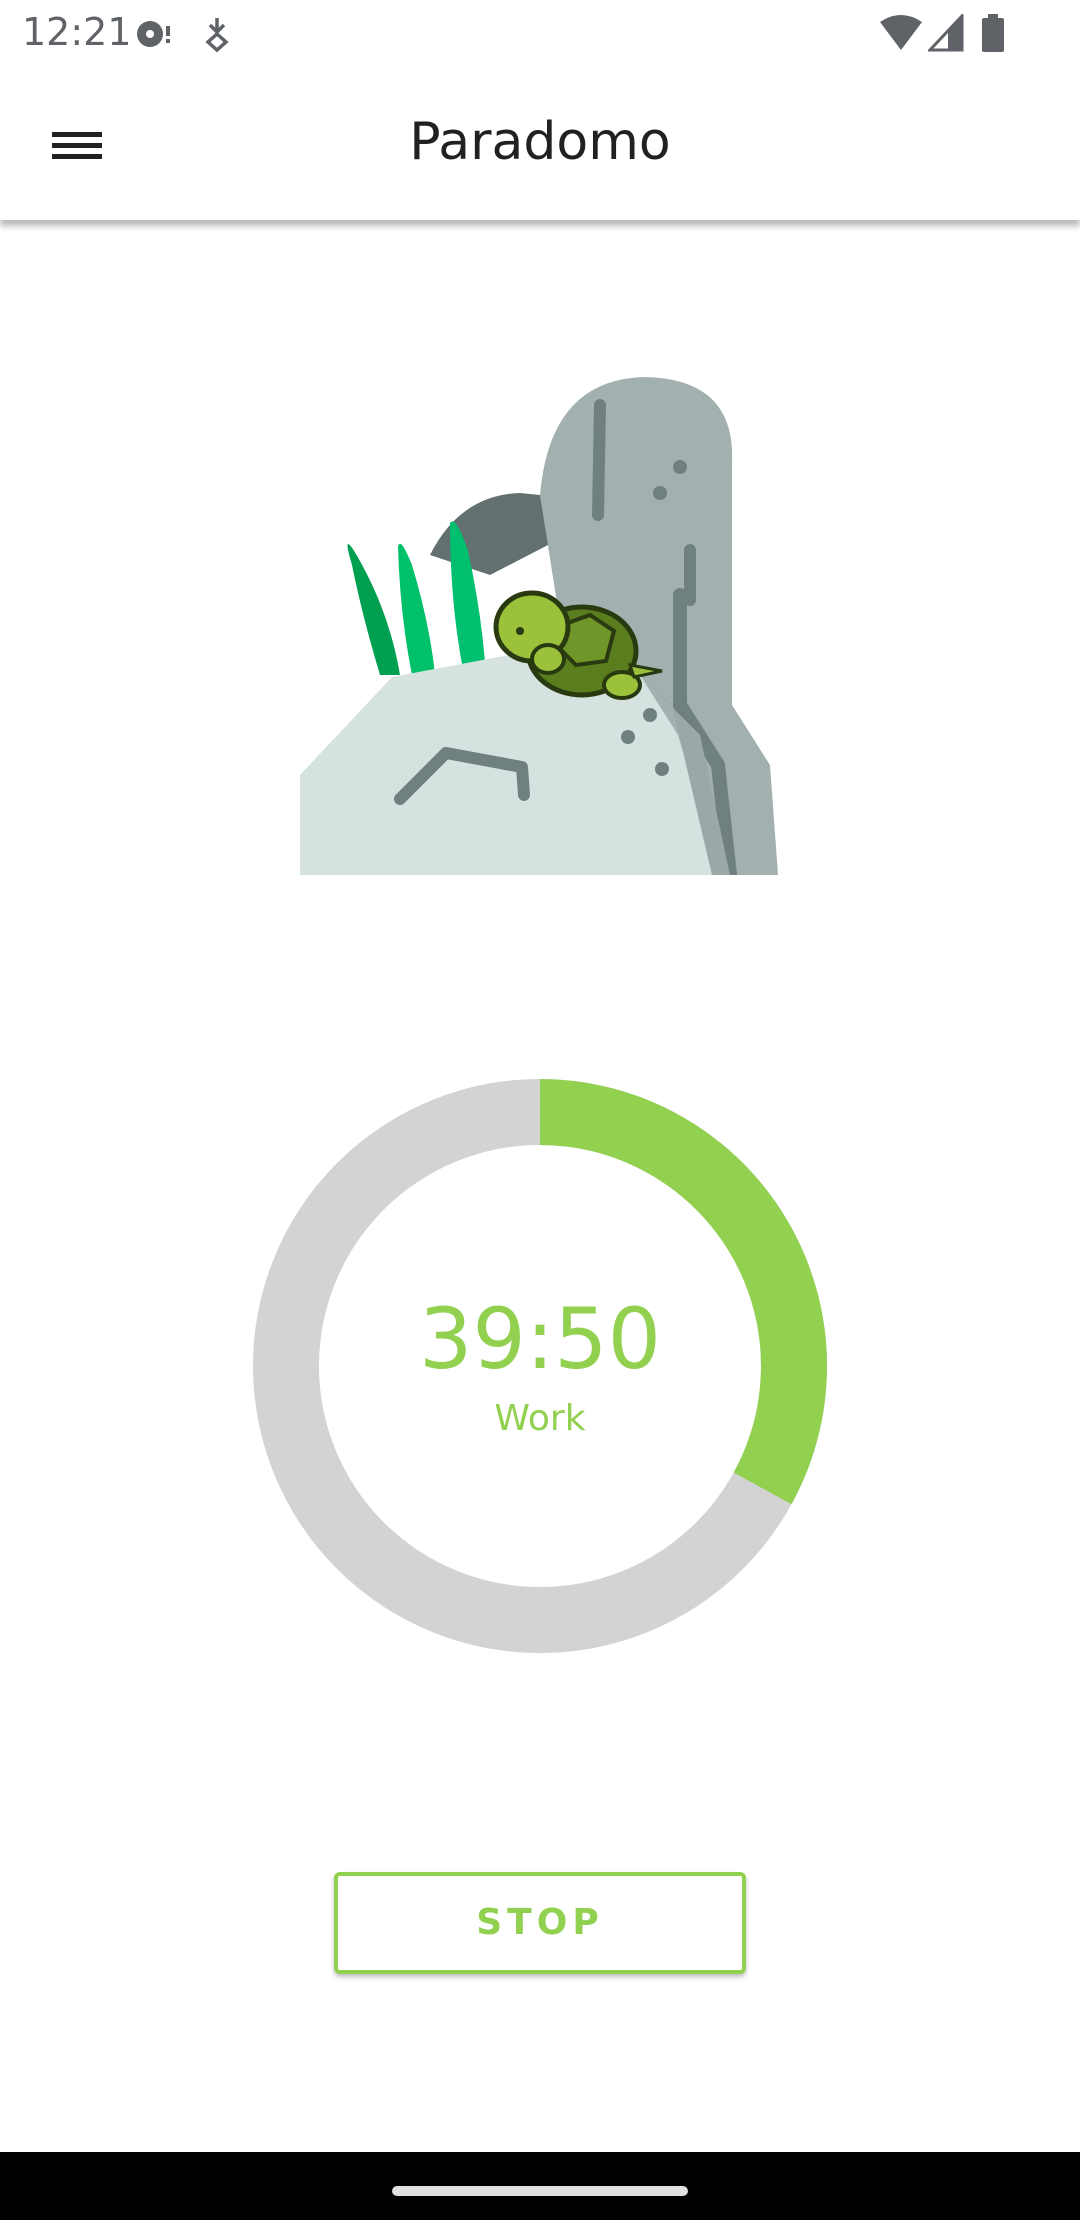  I want to click on battery-icon, so click(993, 34).